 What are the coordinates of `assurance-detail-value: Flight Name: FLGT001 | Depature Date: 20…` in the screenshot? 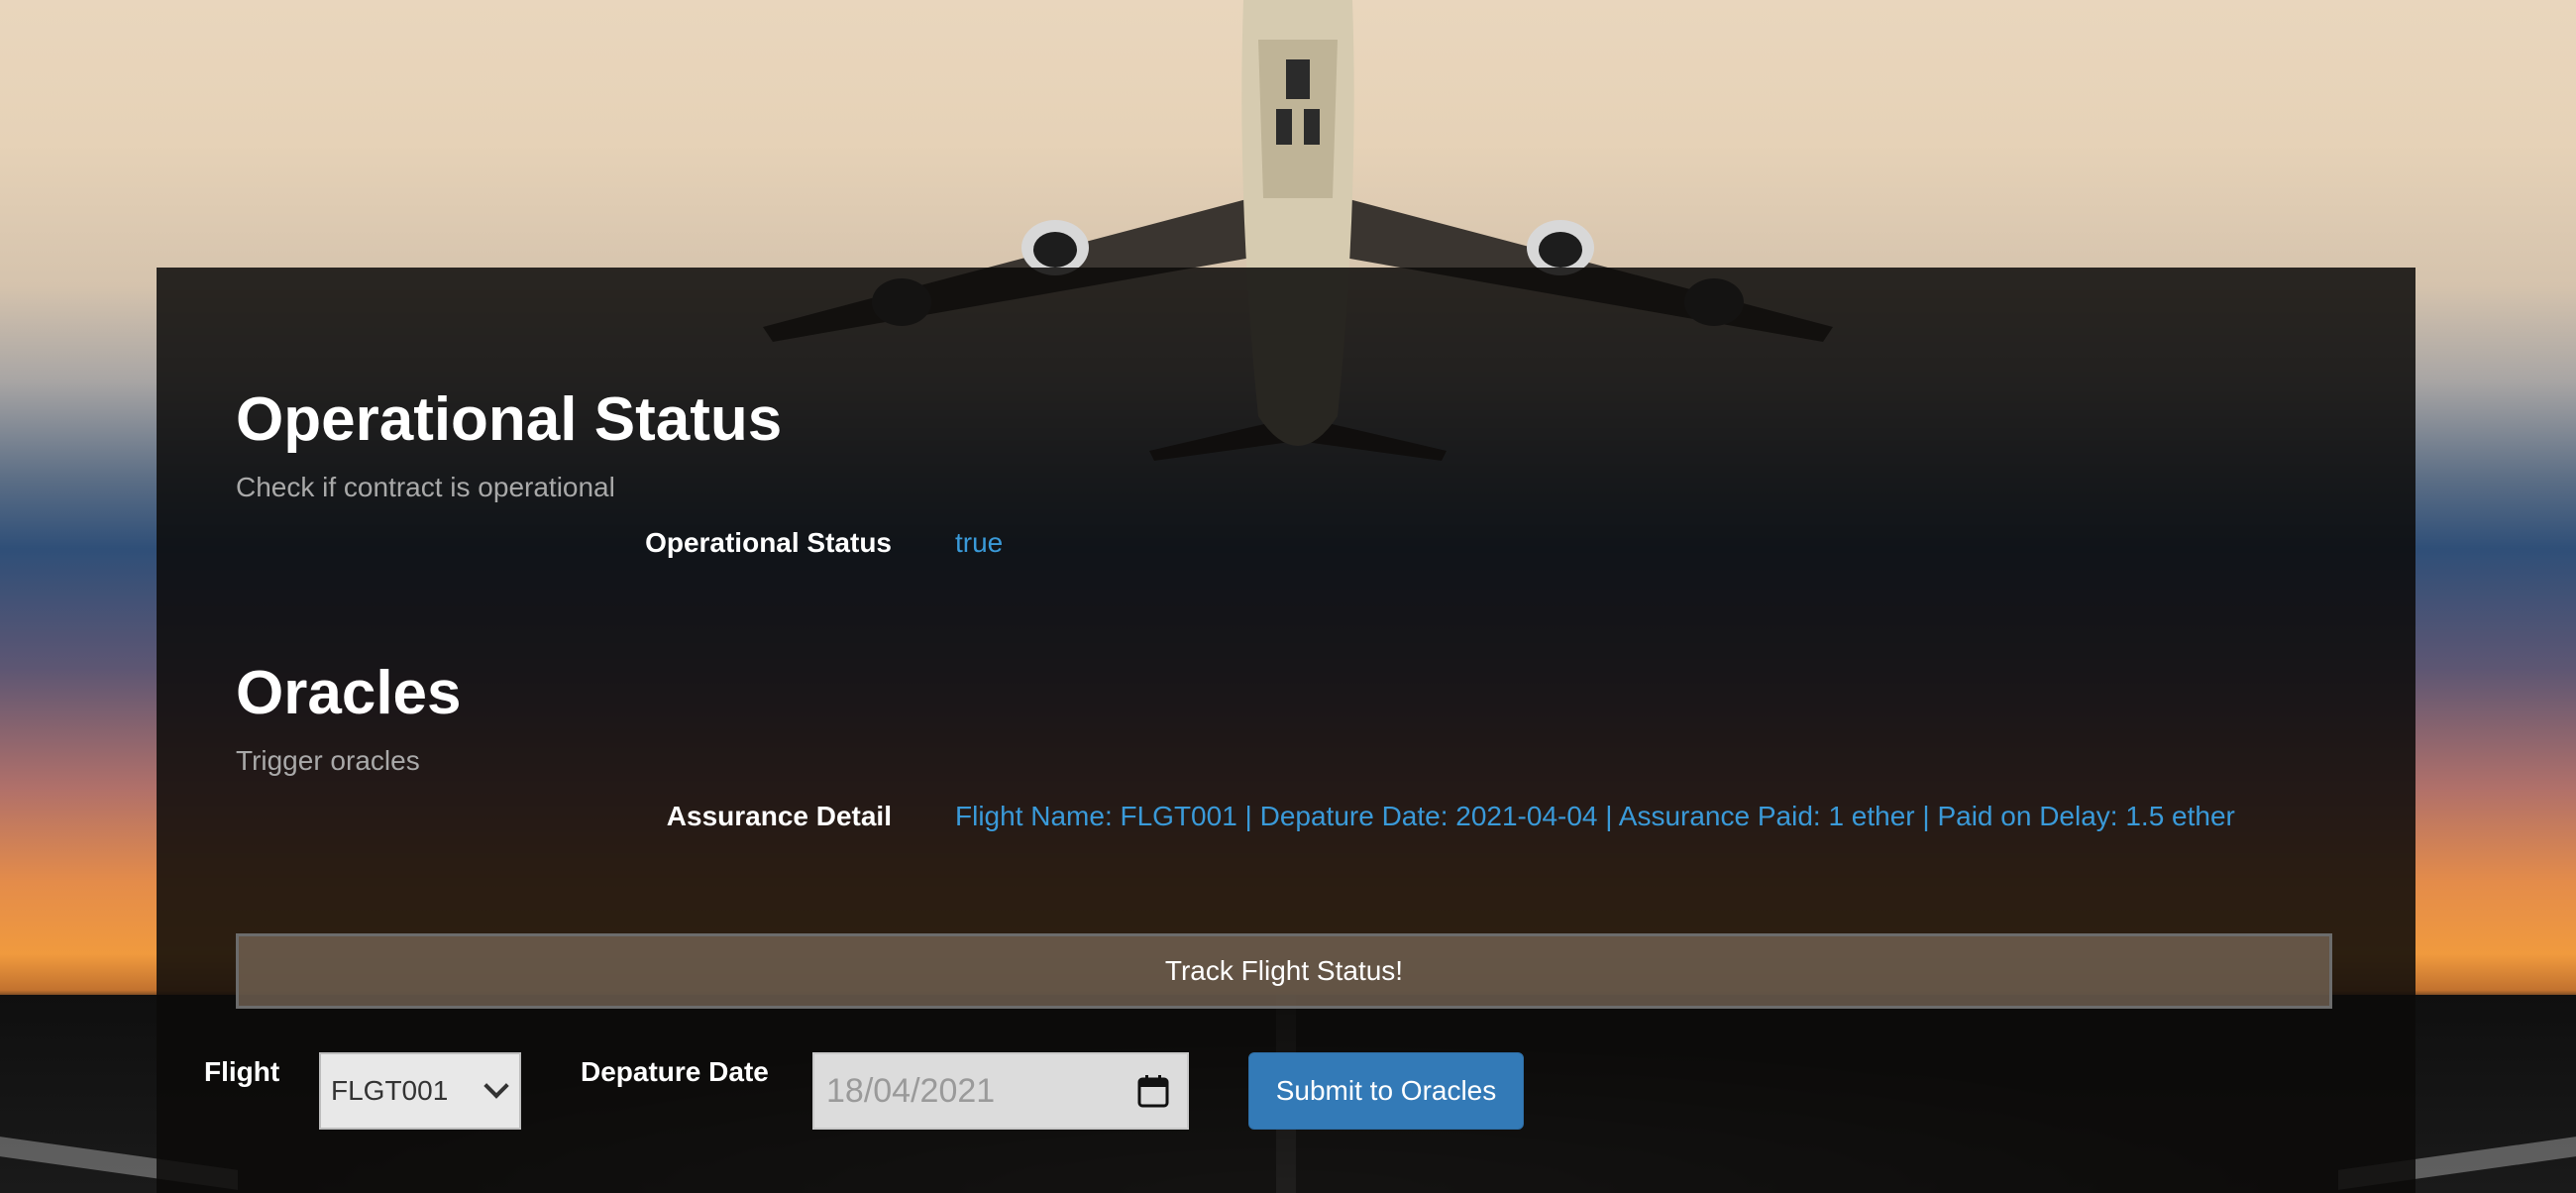 It's located at (1595, 816).